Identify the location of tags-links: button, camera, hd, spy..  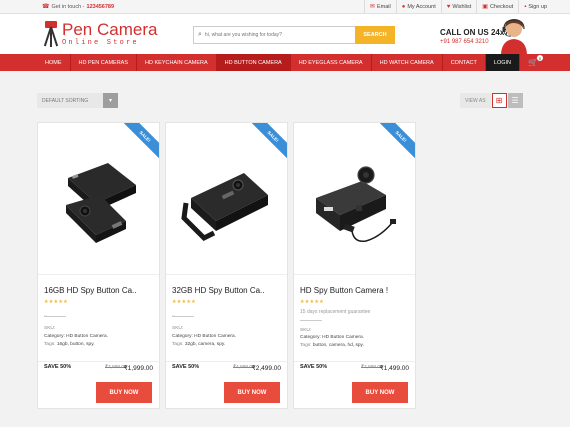
(338, 345).